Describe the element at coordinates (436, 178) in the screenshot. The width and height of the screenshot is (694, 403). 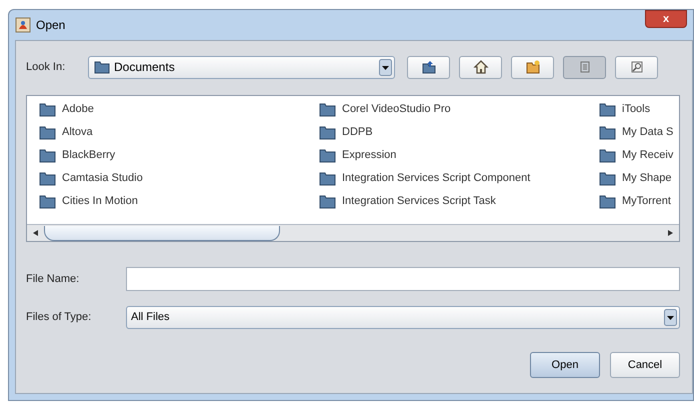
I see `folder-name: Integration Services Script Component` at that location.